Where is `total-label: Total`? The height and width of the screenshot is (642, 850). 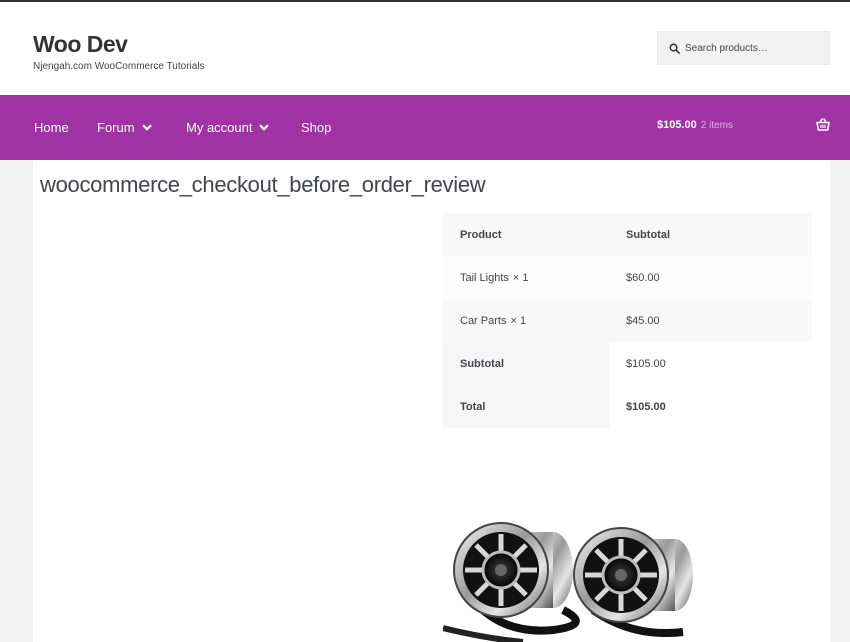 total-label: Total is located at coordinates (526, 406).